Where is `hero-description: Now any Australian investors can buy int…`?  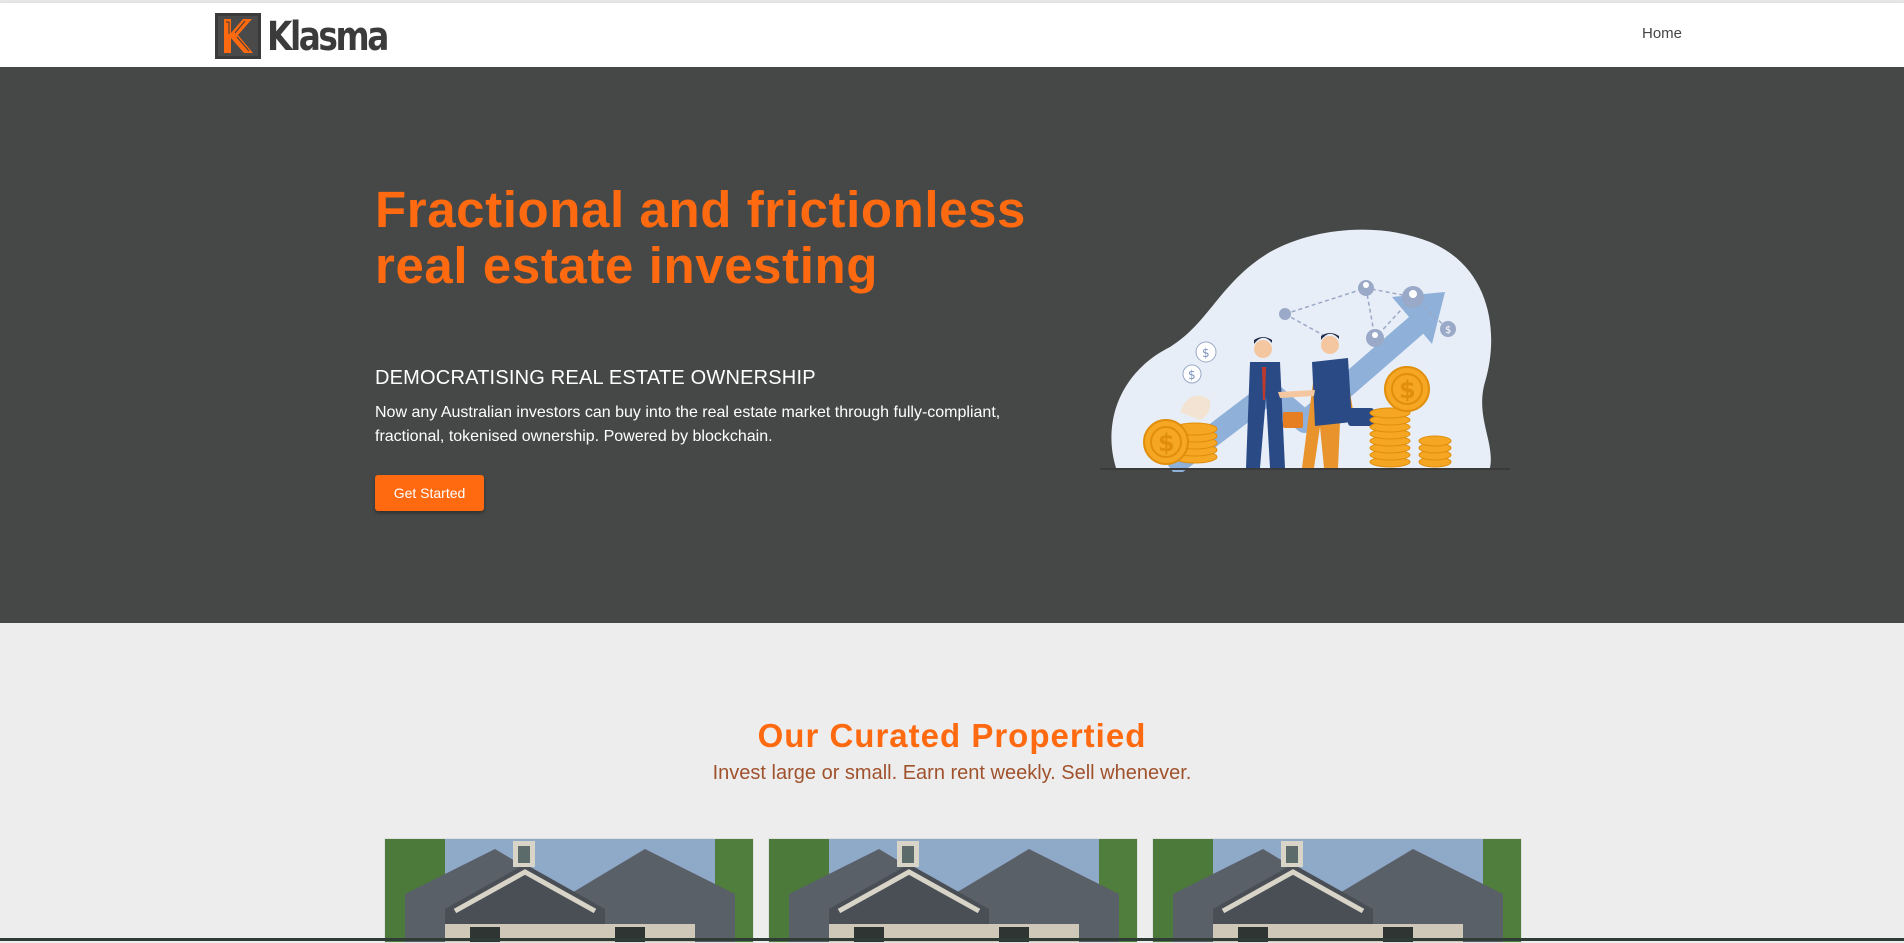
hero-description: Now any Australian investors can buy int… is located at coordinates (688, 424).